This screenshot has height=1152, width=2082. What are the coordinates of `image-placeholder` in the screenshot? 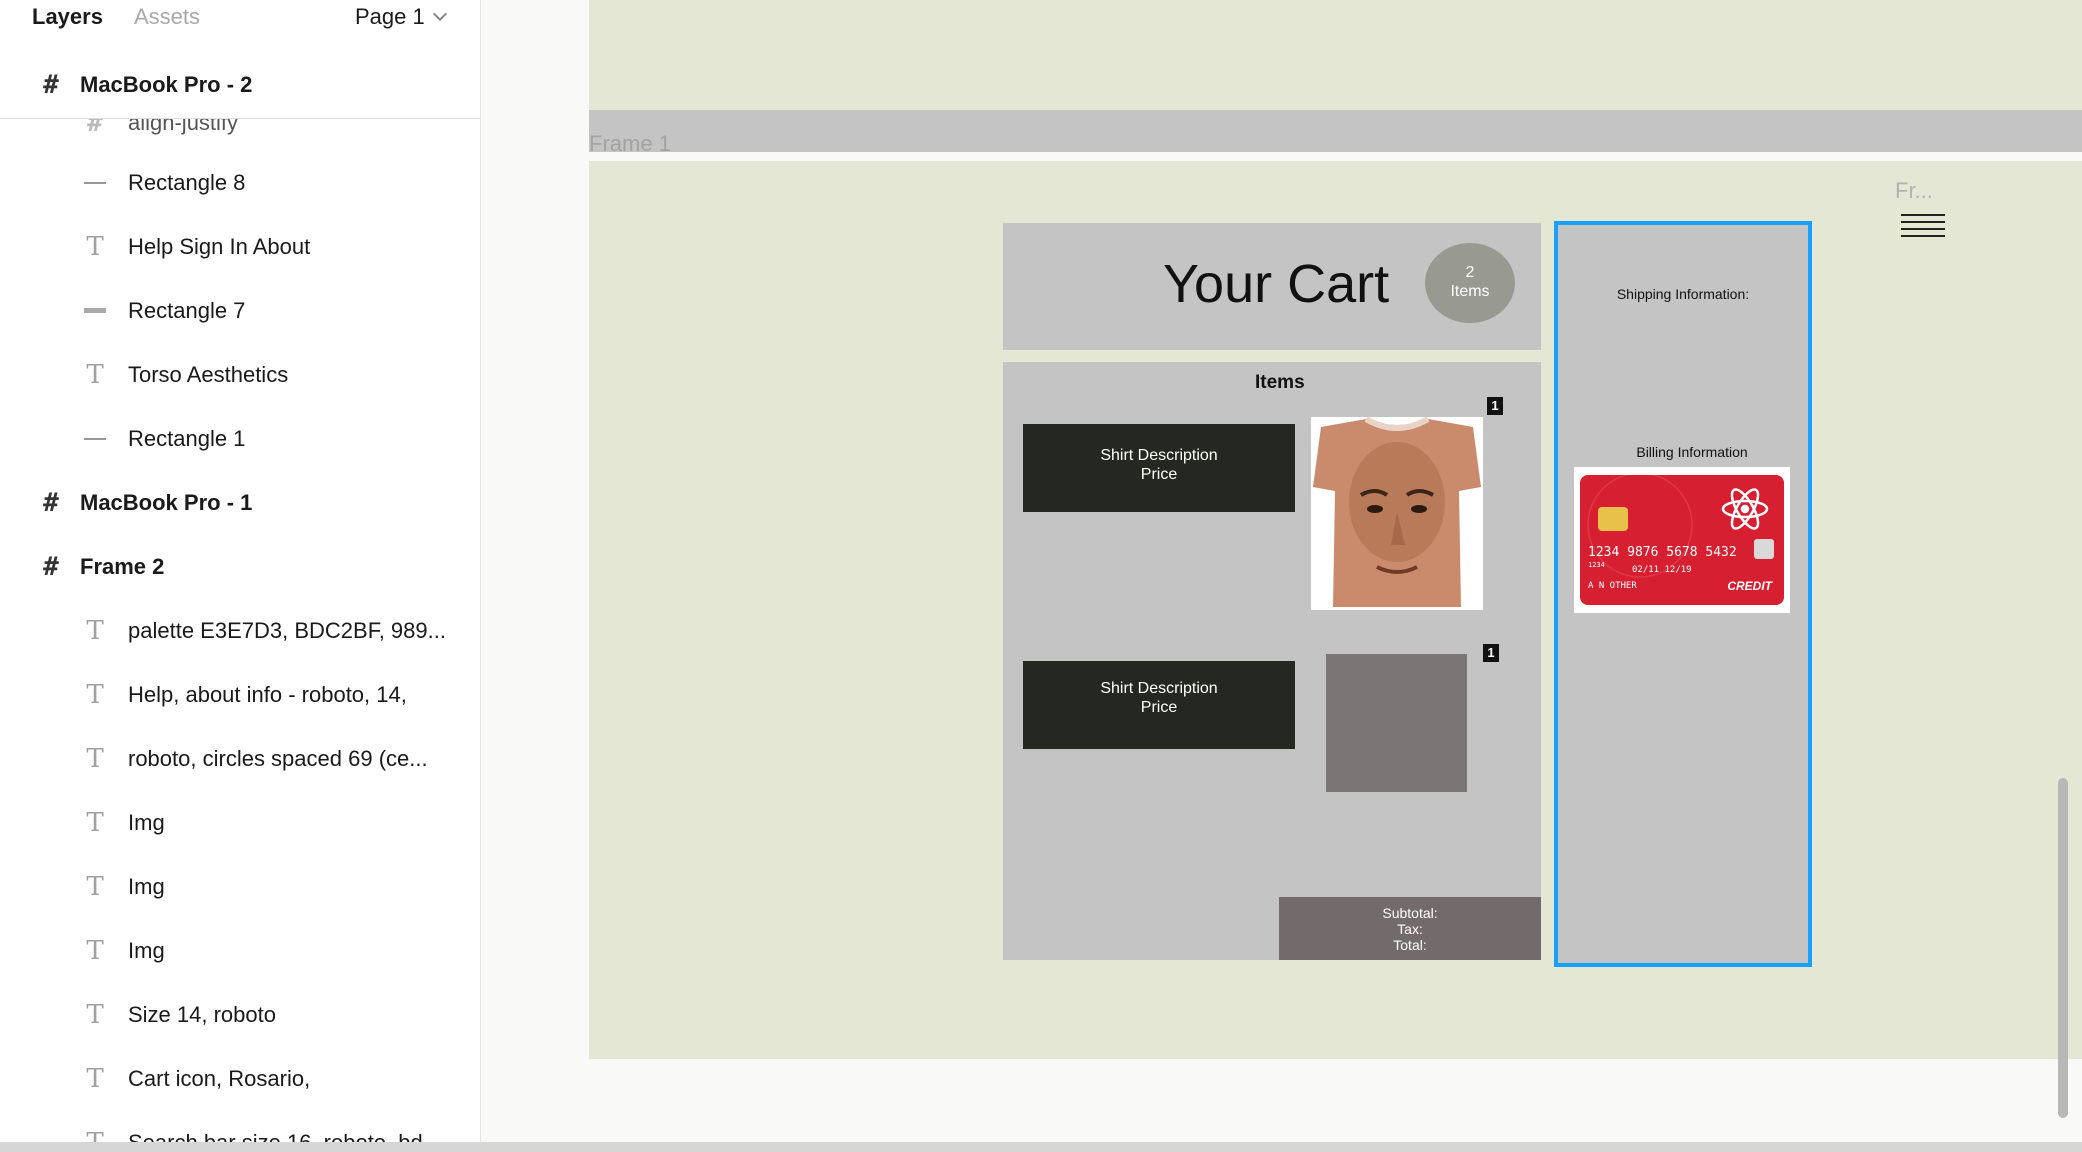 It's located at (1396, 723).